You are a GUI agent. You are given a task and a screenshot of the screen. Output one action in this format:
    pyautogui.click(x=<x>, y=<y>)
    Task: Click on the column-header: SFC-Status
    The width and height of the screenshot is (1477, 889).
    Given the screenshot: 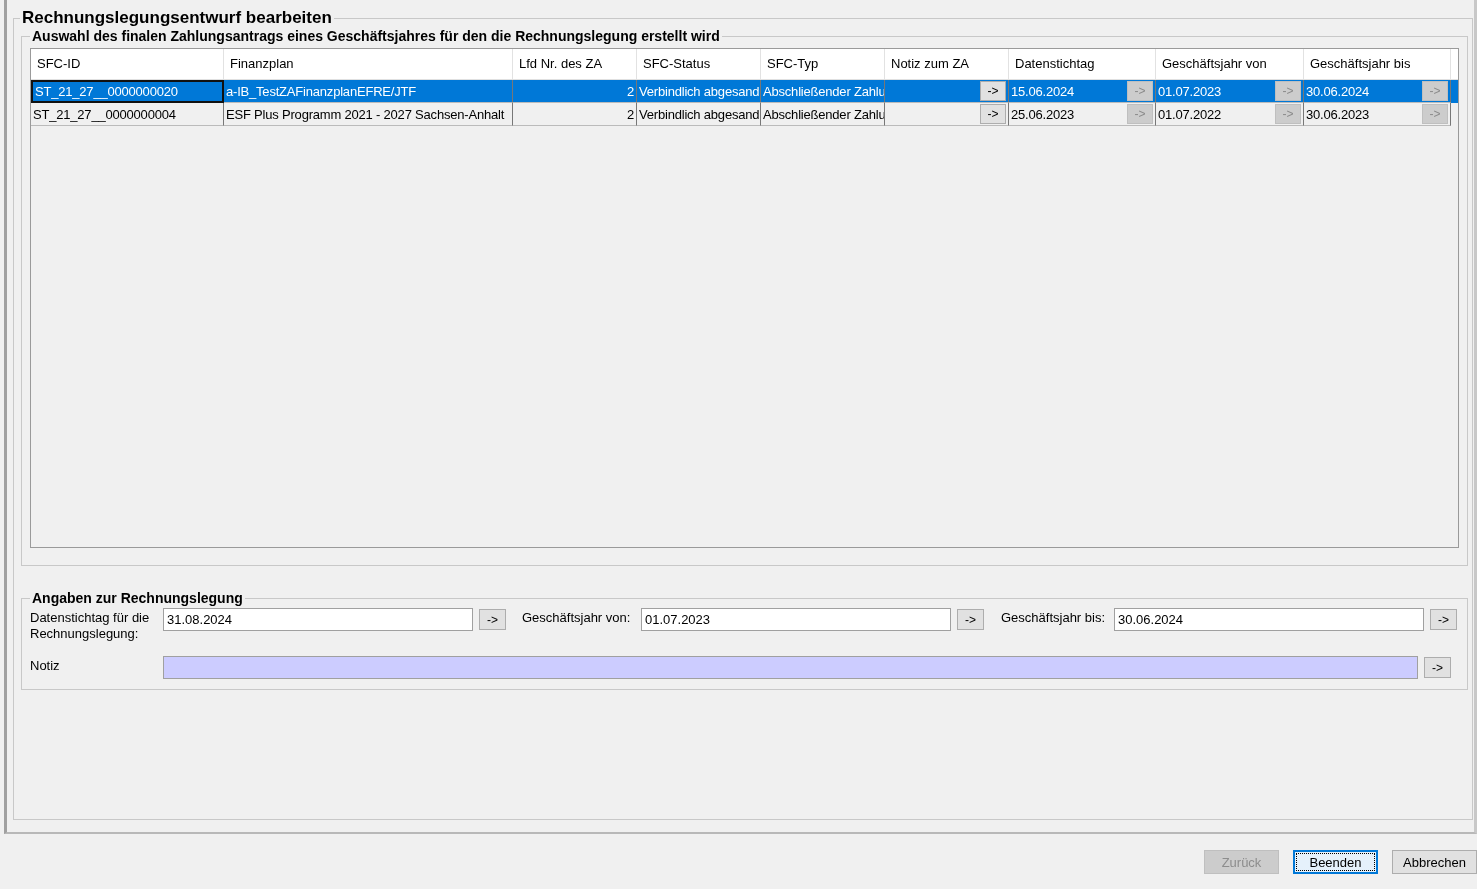 What is the action you would take?
    pyautogui.click(x=699, y=64)
    